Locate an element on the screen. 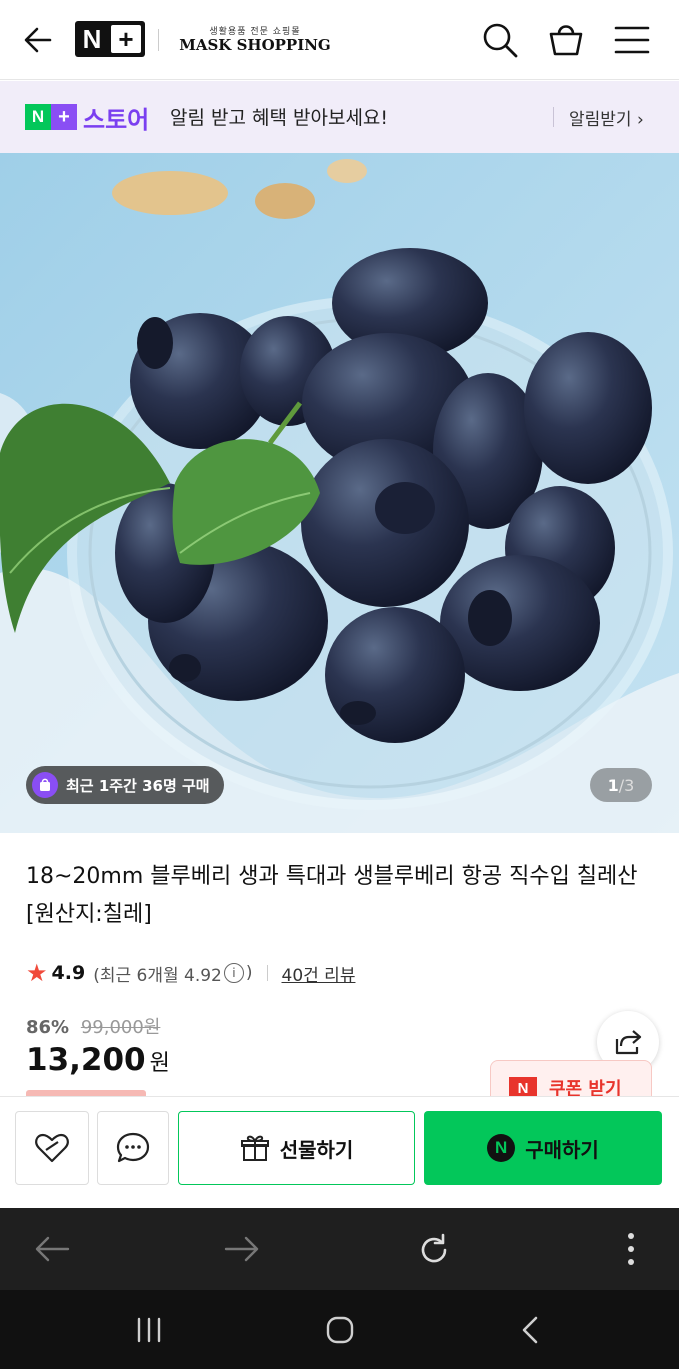 This screenshot has width=679, height=1369. recent-rating: (최근 6개월 4.92 is located at coordinates (157, 975).